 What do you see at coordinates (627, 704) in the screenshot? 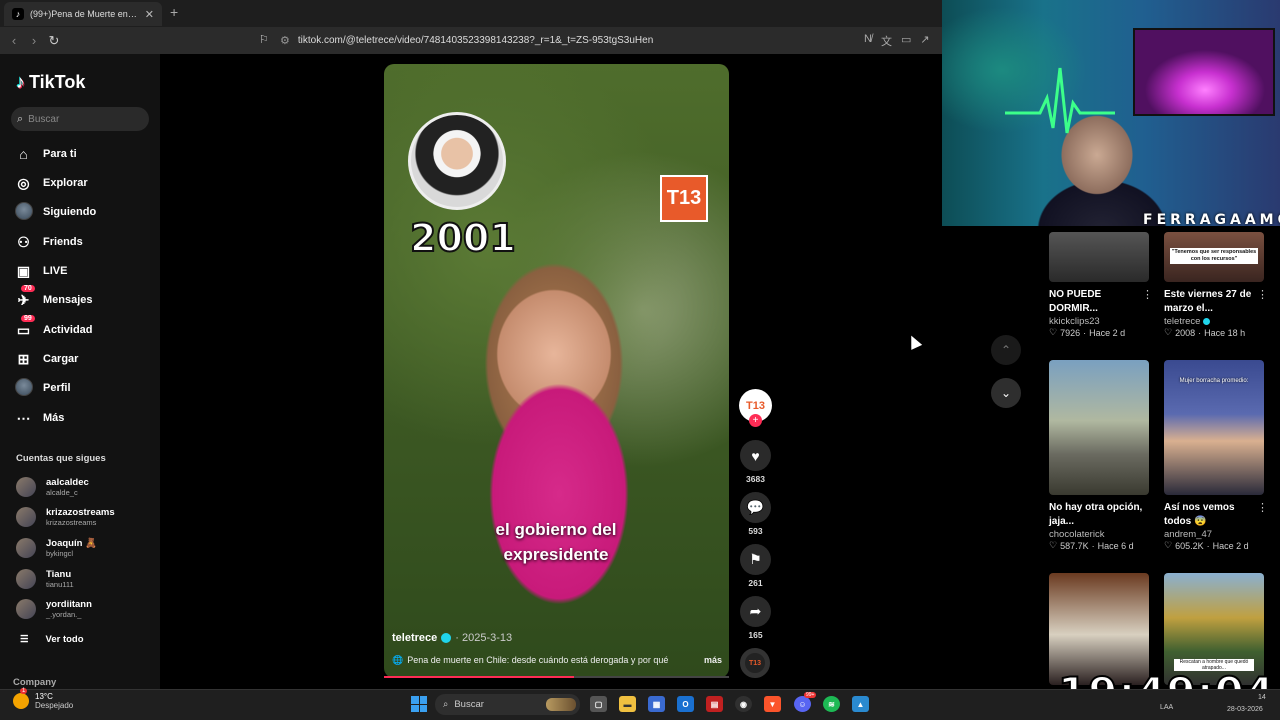
I see `file-explorer-icon: ▬` at bounding box center [627, 704].